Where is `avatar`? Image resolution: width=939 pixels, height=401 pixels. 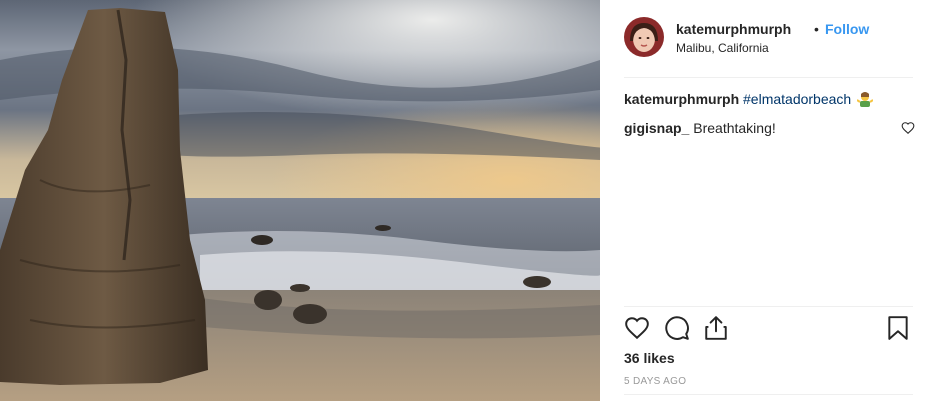 avatar is located at coordinates (644, 37).